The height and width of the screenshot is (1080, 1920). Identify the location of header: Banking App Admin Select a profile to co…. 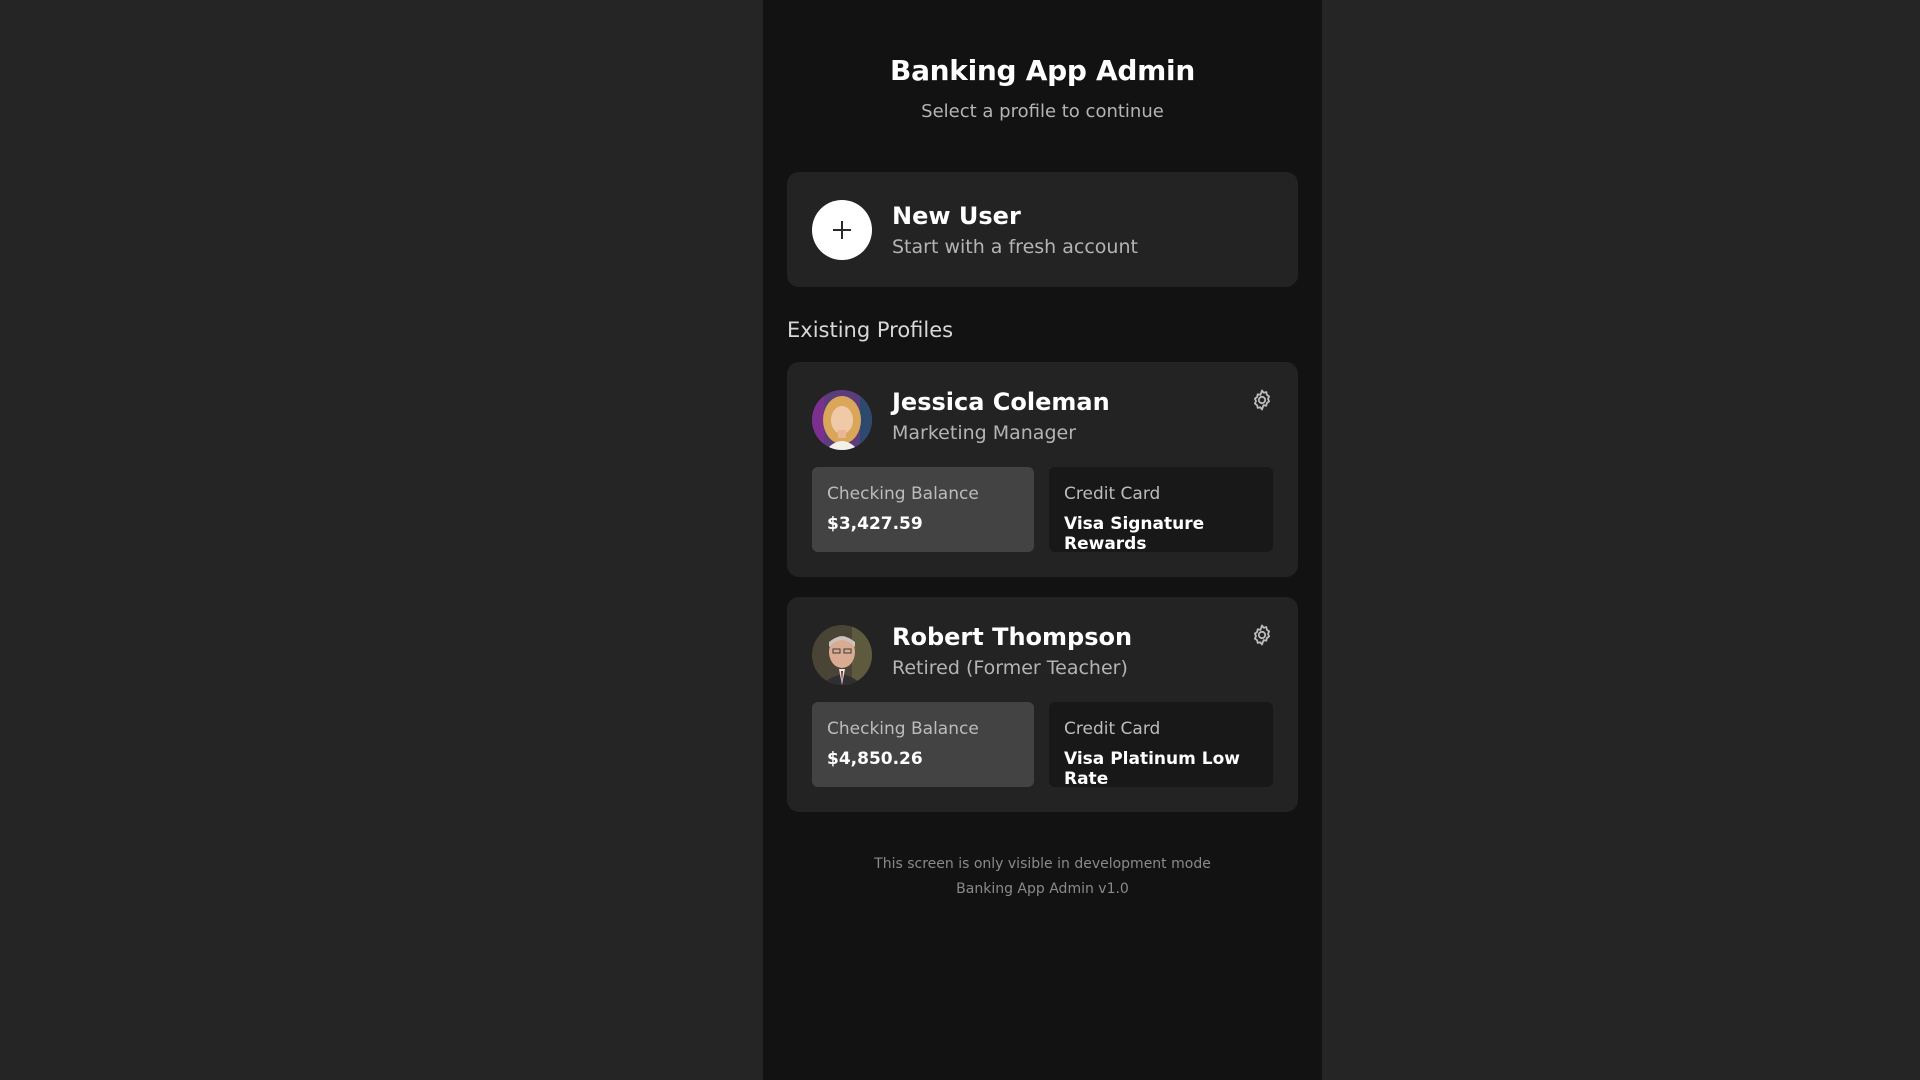
(1042, 61).